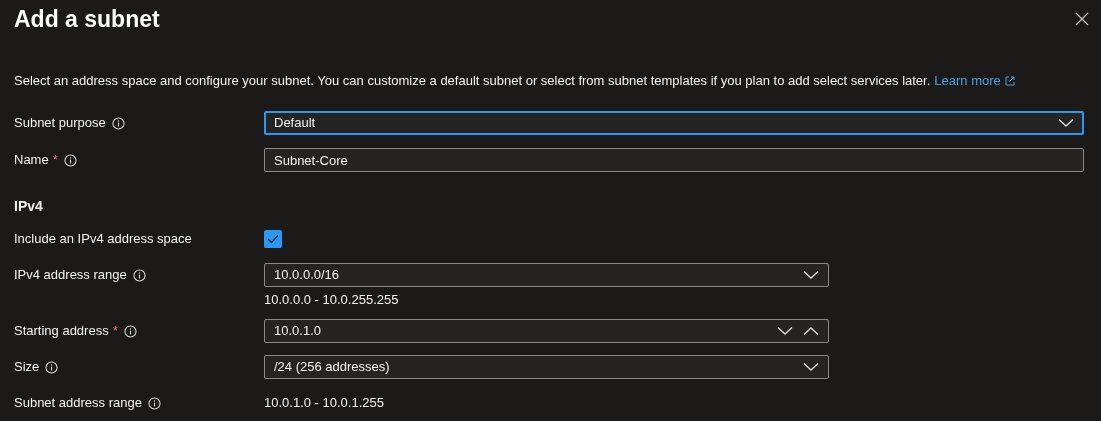  I want to click on learn-more-link: Learn more, so click(974, 81).